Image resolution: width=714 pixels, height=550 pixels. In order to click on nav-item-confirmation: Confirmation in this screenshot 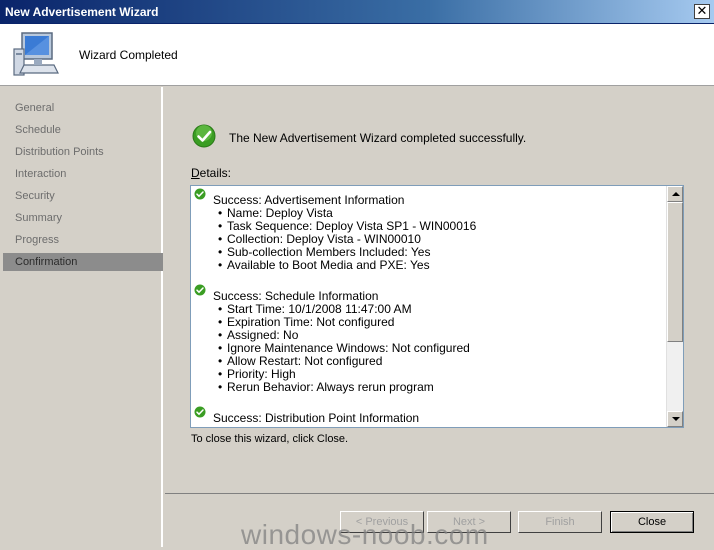, I will do `click(83, 262)`.